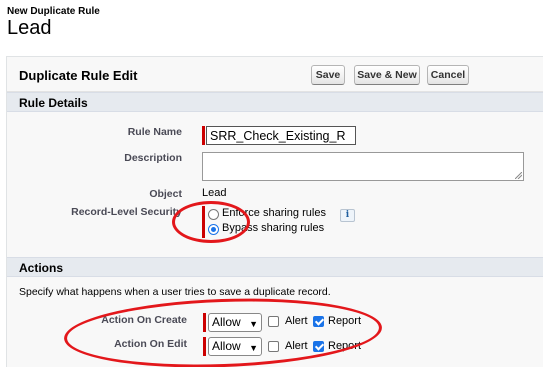 The width and height of the screenshot is (543, 367). I want to click on enforce-sharing-radio, so click(213, 214).